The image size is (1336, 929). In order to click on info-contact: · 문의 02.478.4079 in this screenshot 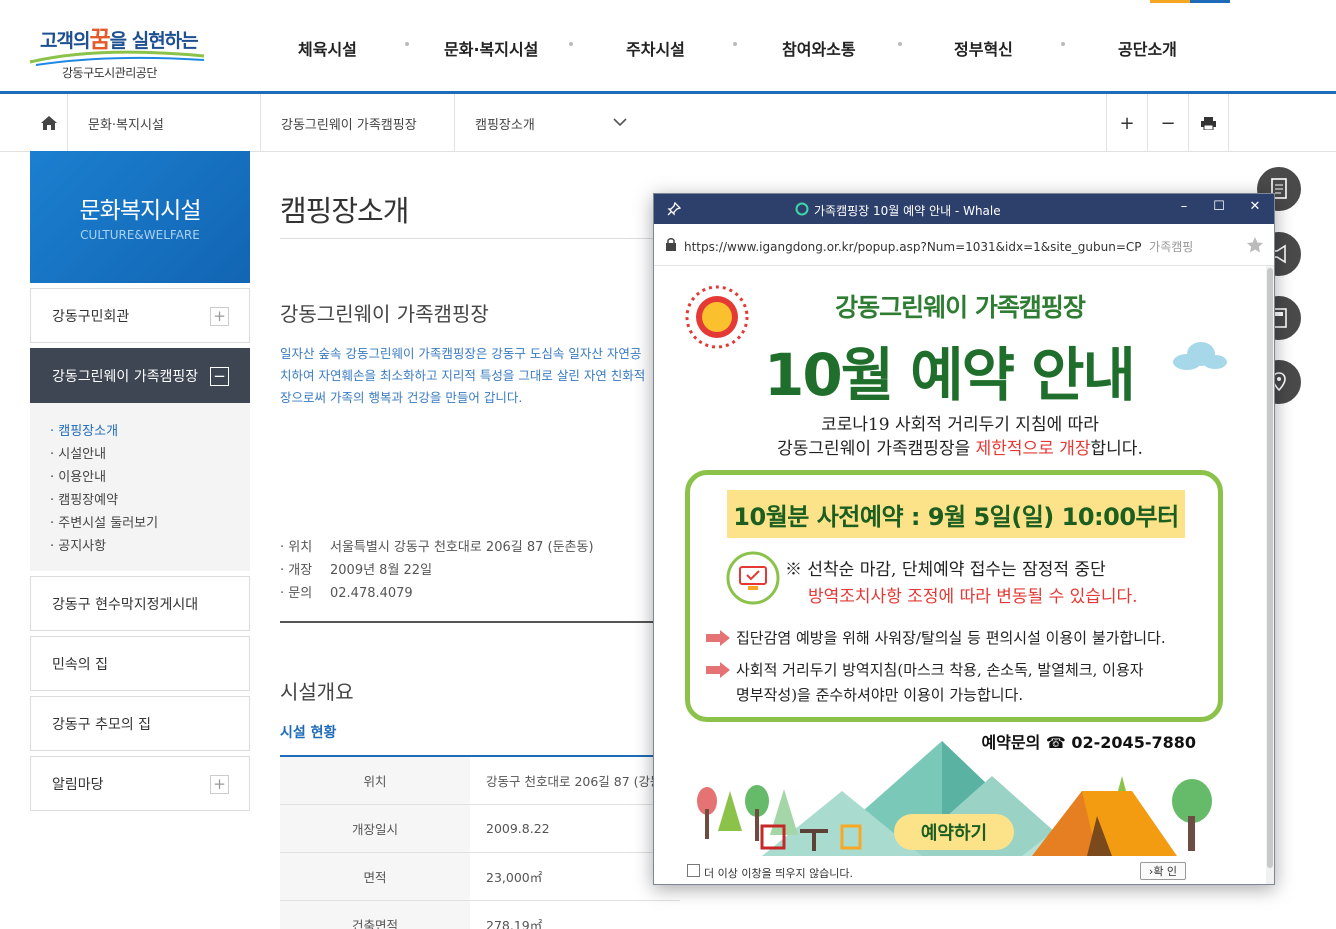, I will do `click(346, 593)`.